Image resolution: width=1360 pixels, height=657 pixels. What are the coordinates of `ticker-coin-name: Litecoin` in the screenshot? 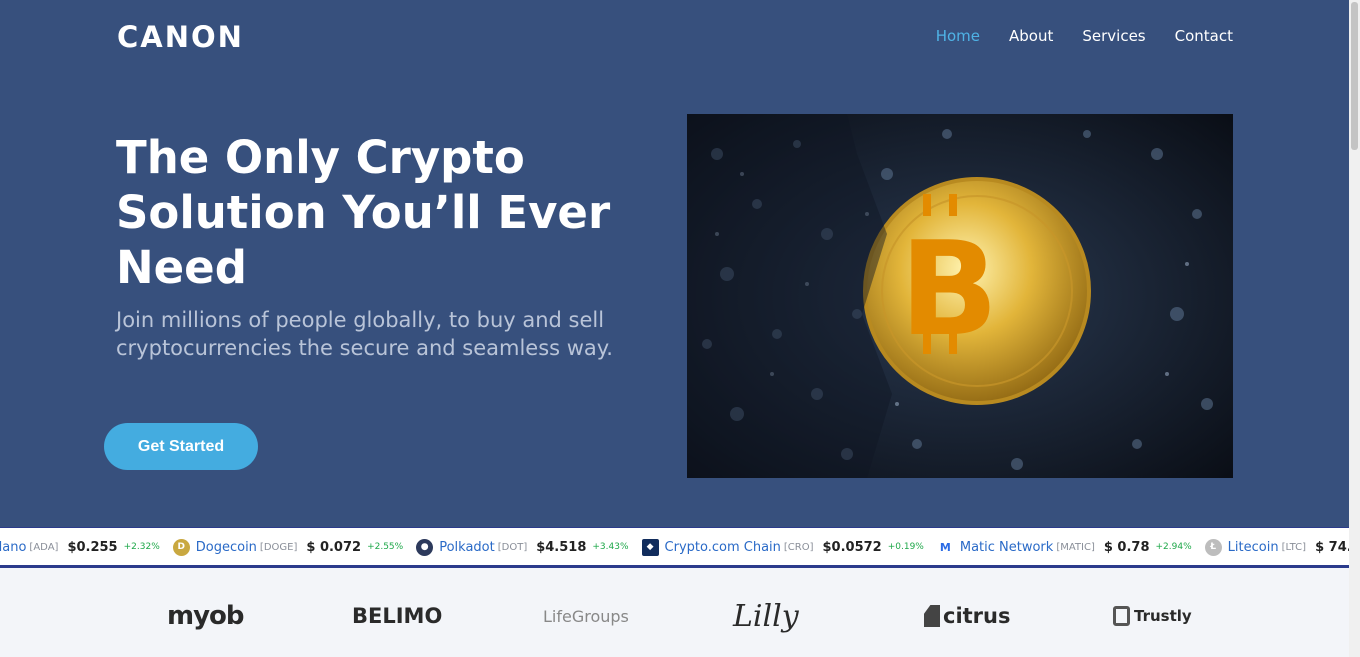 It's located at (1253, 547).